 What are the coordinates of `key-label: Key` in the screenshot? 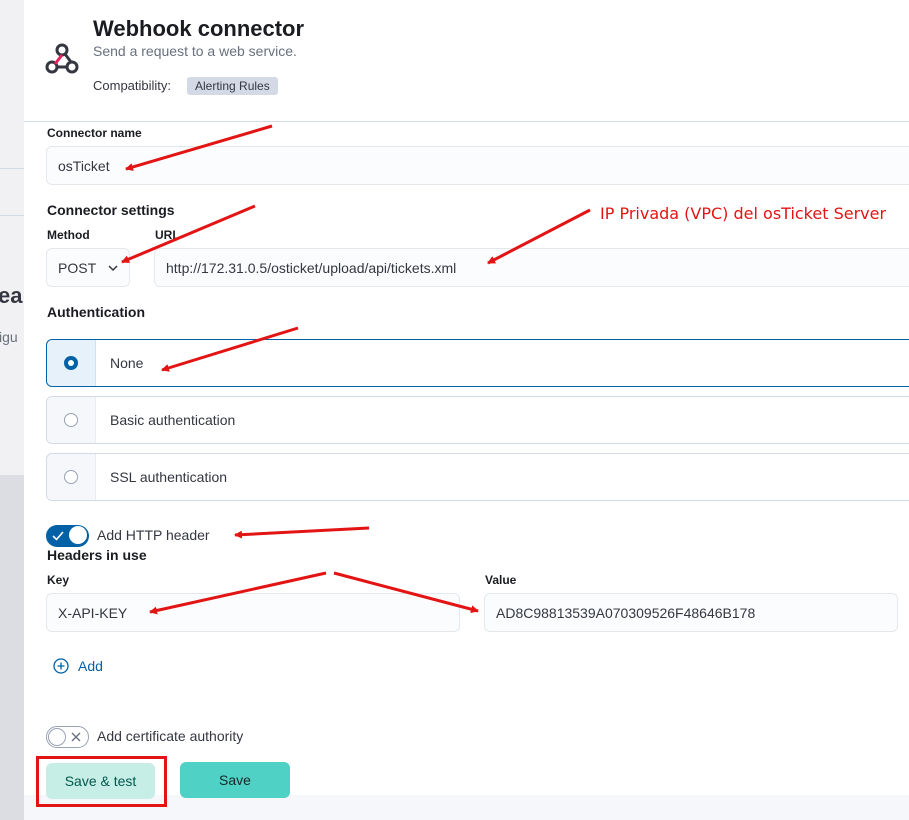 It's located at (58, 580).